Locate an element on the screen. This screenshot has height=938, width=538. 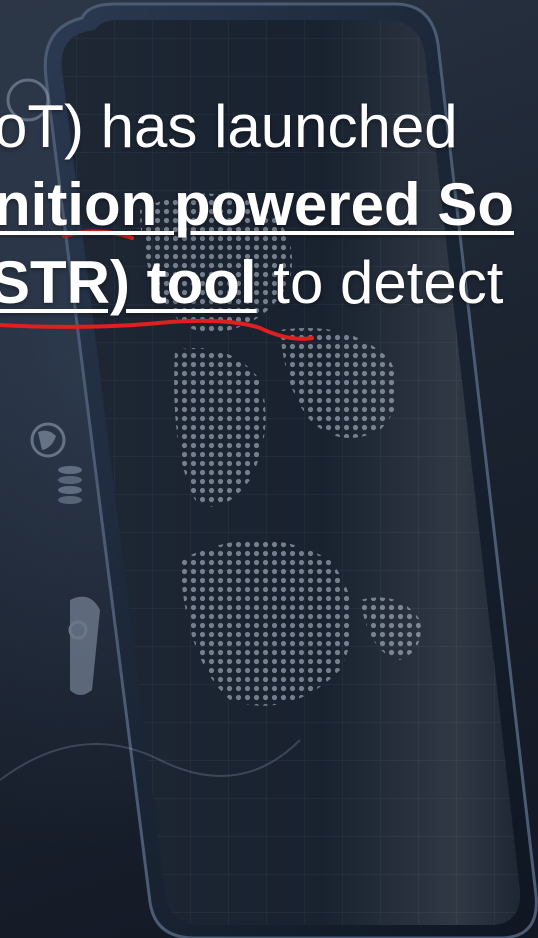
line3-bold-text: STR) tool is located at coordinates (128, 282).